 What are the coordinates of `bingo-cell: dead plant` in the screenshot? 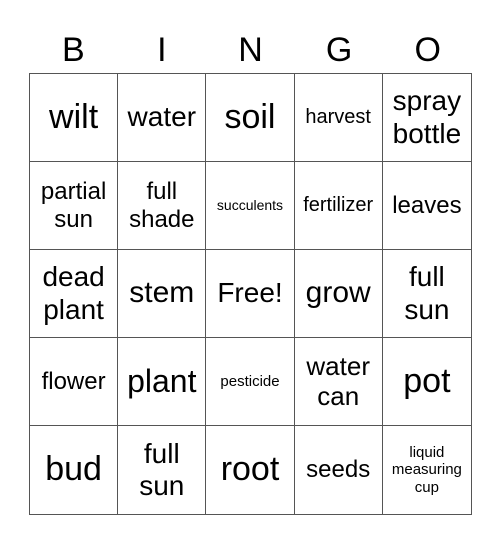 It's located at (74, 294).